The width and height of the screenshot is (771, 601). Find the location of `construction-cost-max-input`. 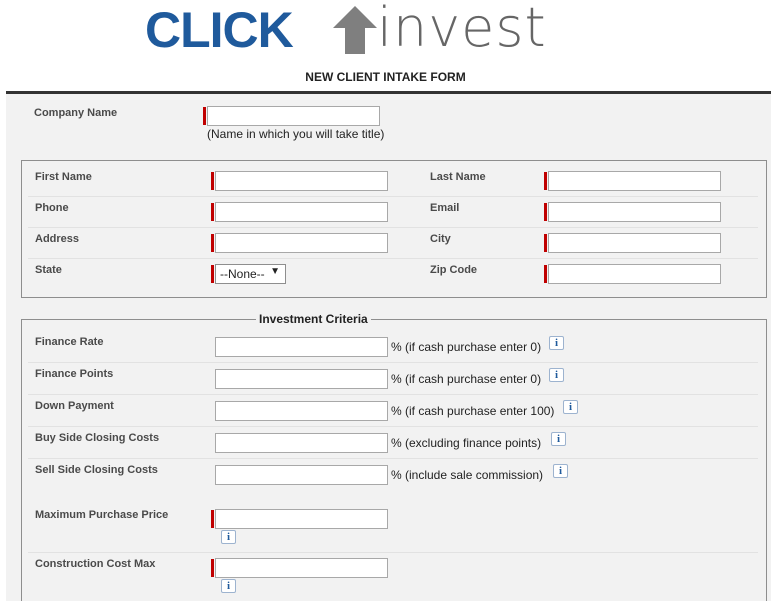

construction-cost-max-input is located at coordinates (301, 568).